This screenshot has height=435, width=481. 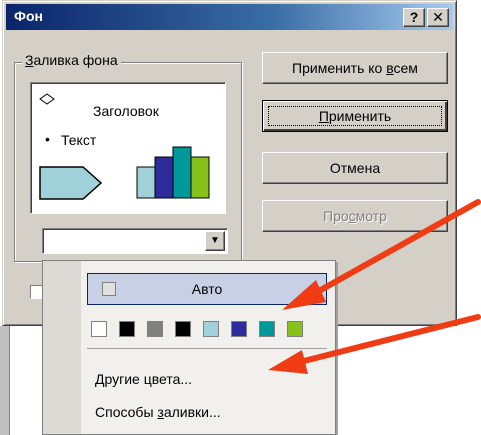 I want to click on preview-text: Текст, so click(x=79, y=140).